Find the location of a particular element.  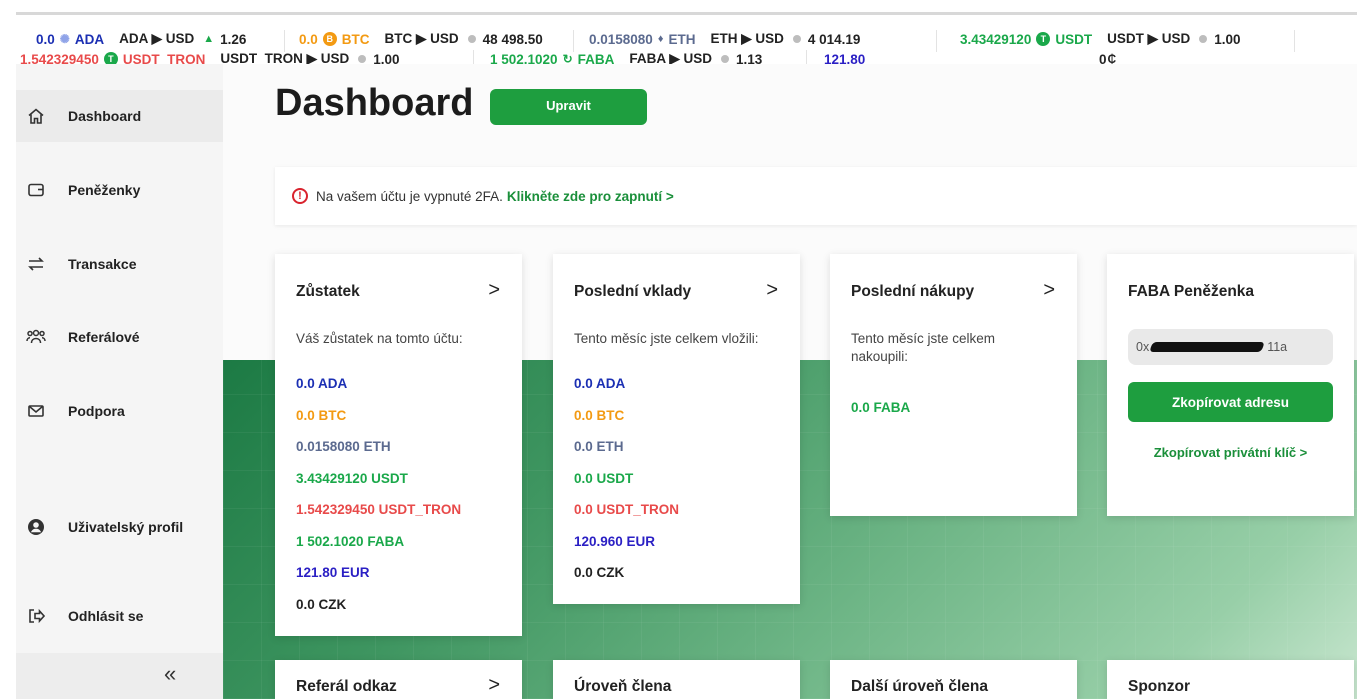

ticker-eth: 0.0158080 ♦ ETH ETH ▶ USD 4 014.19 is located at coordinates (724, 39).